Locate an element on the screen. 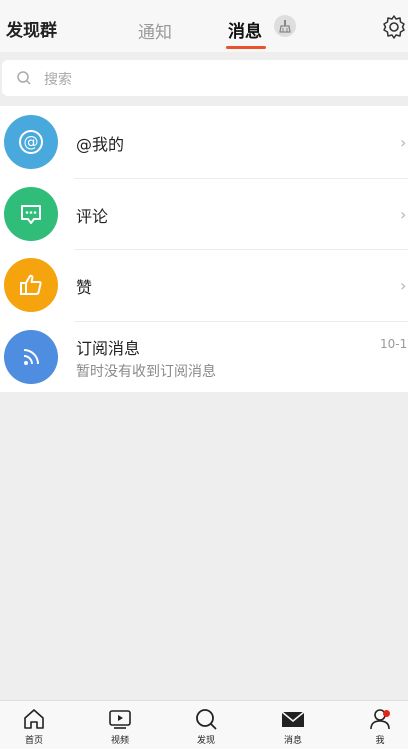 The width and height of the screenshot is (408, 749). list-item-title: 评论 is located at coordinates (92, 216).